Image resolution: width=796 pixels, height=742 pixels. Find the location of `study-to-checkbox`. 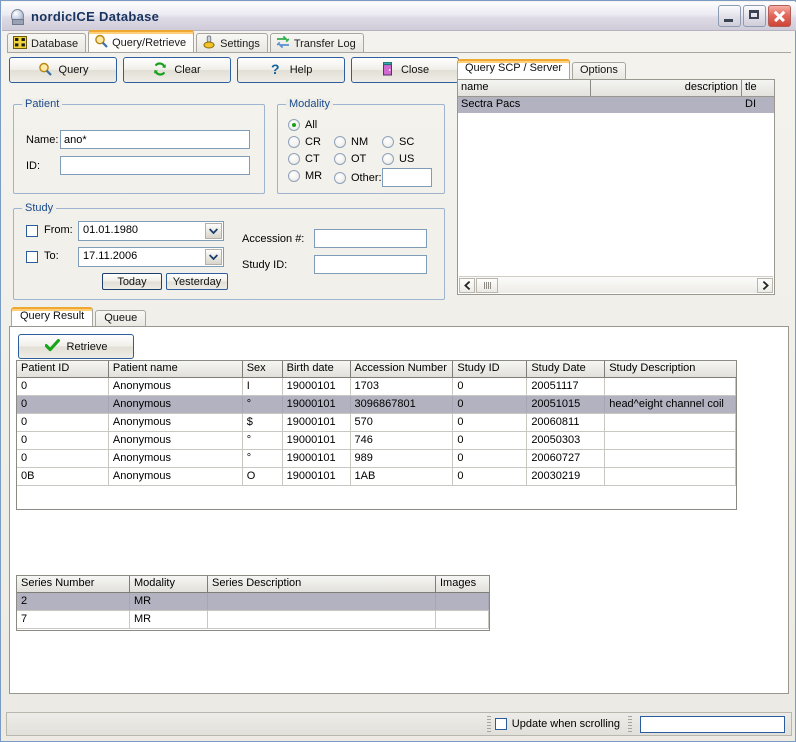

study-to-checkbox is located at coordinates (32, 257).